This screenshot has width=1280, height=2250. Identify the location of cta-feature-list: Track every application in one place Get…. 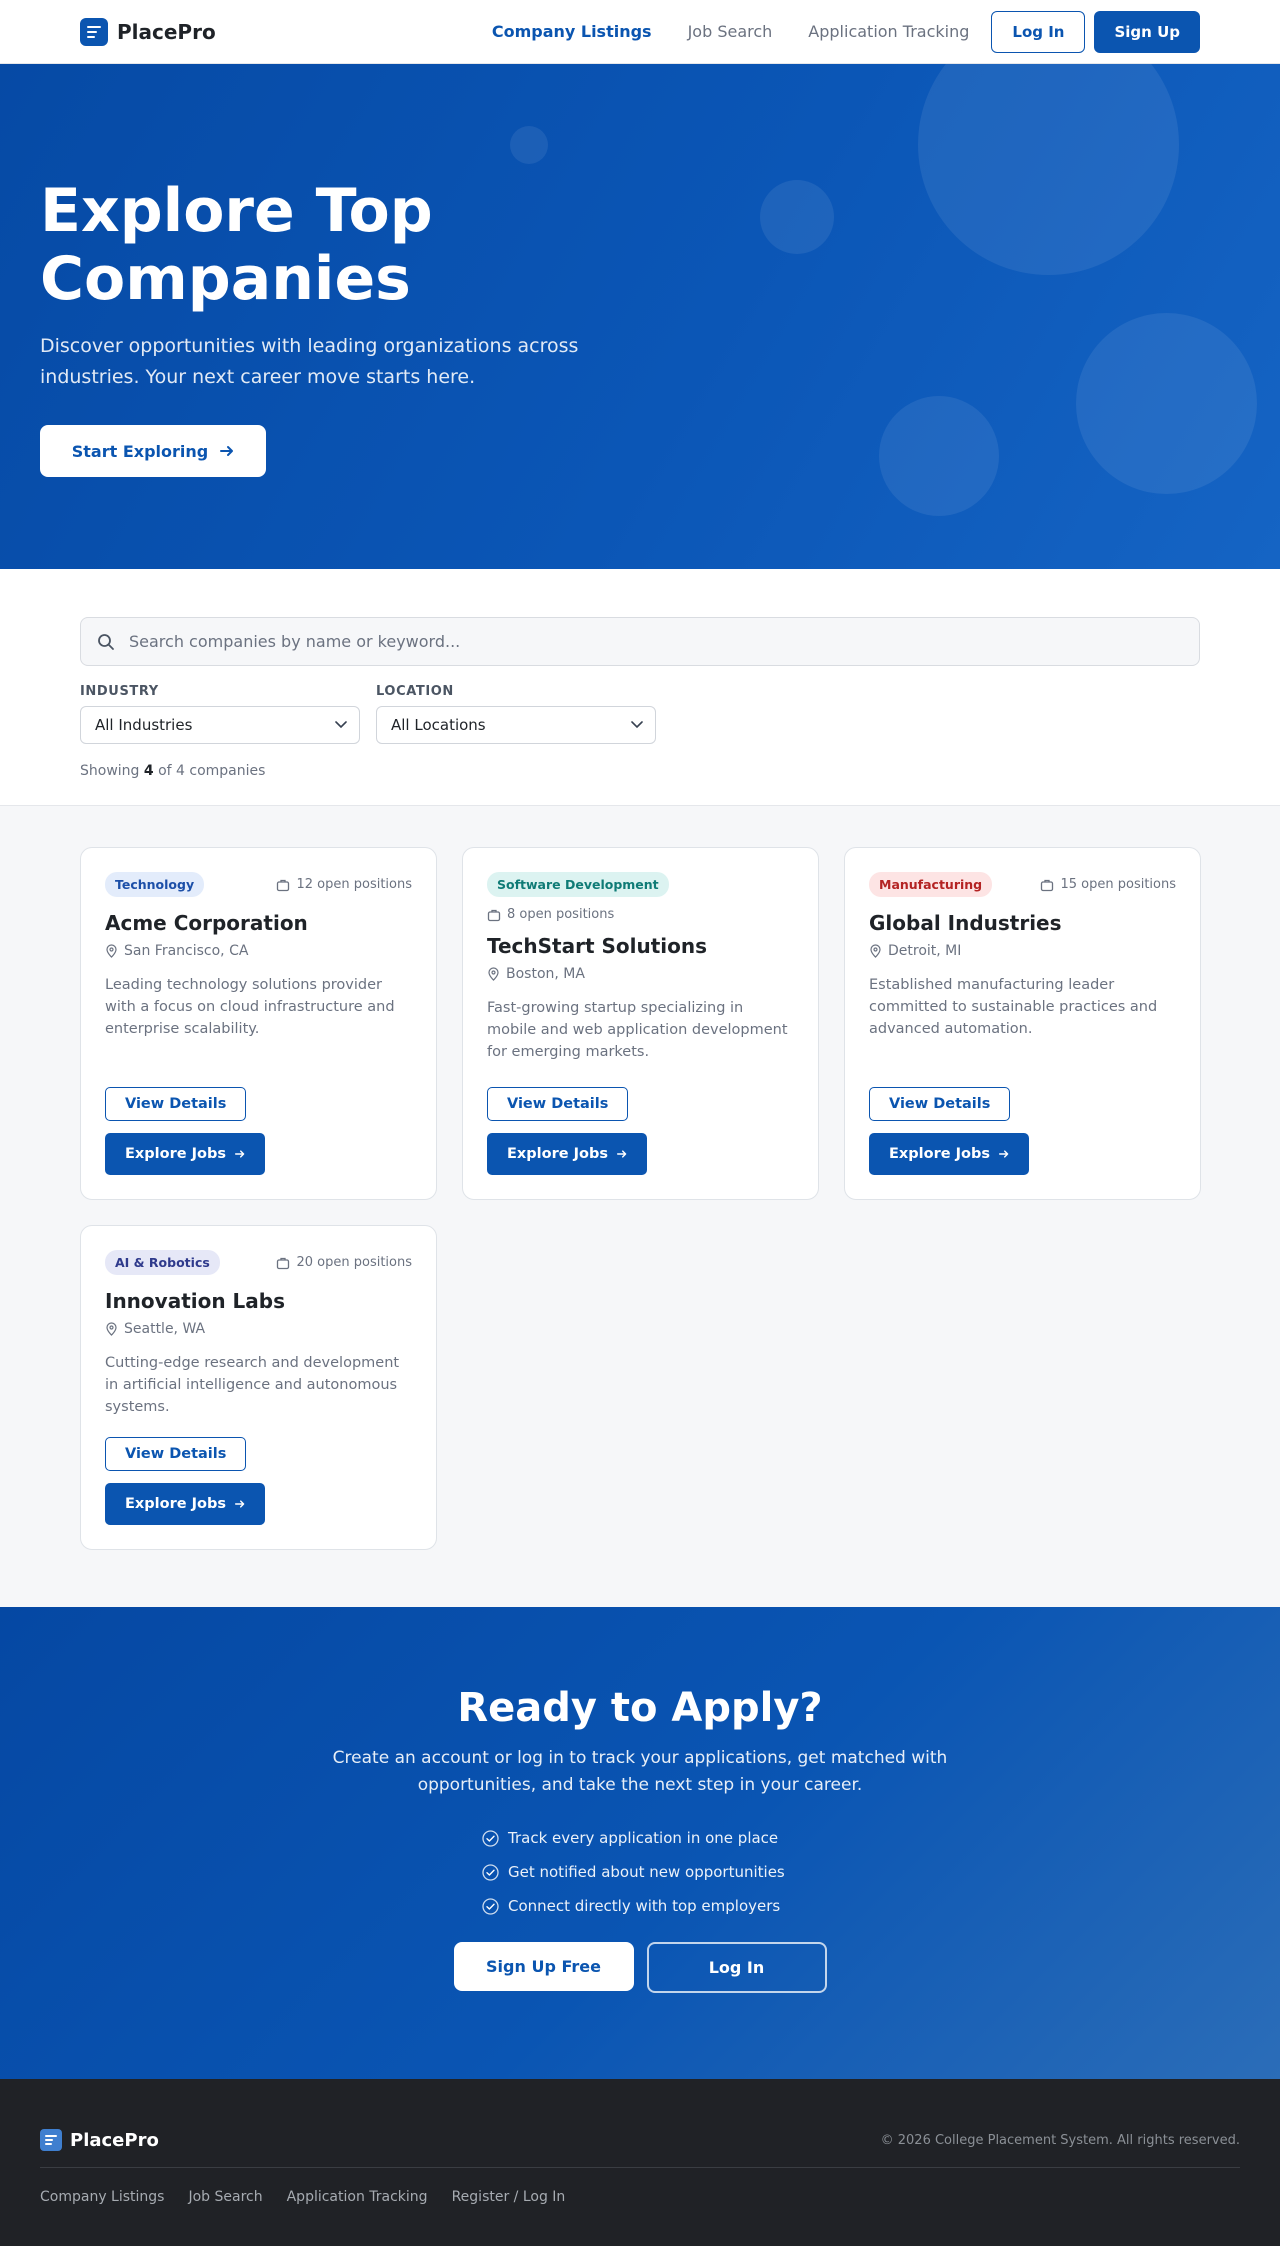
(640, 1872).